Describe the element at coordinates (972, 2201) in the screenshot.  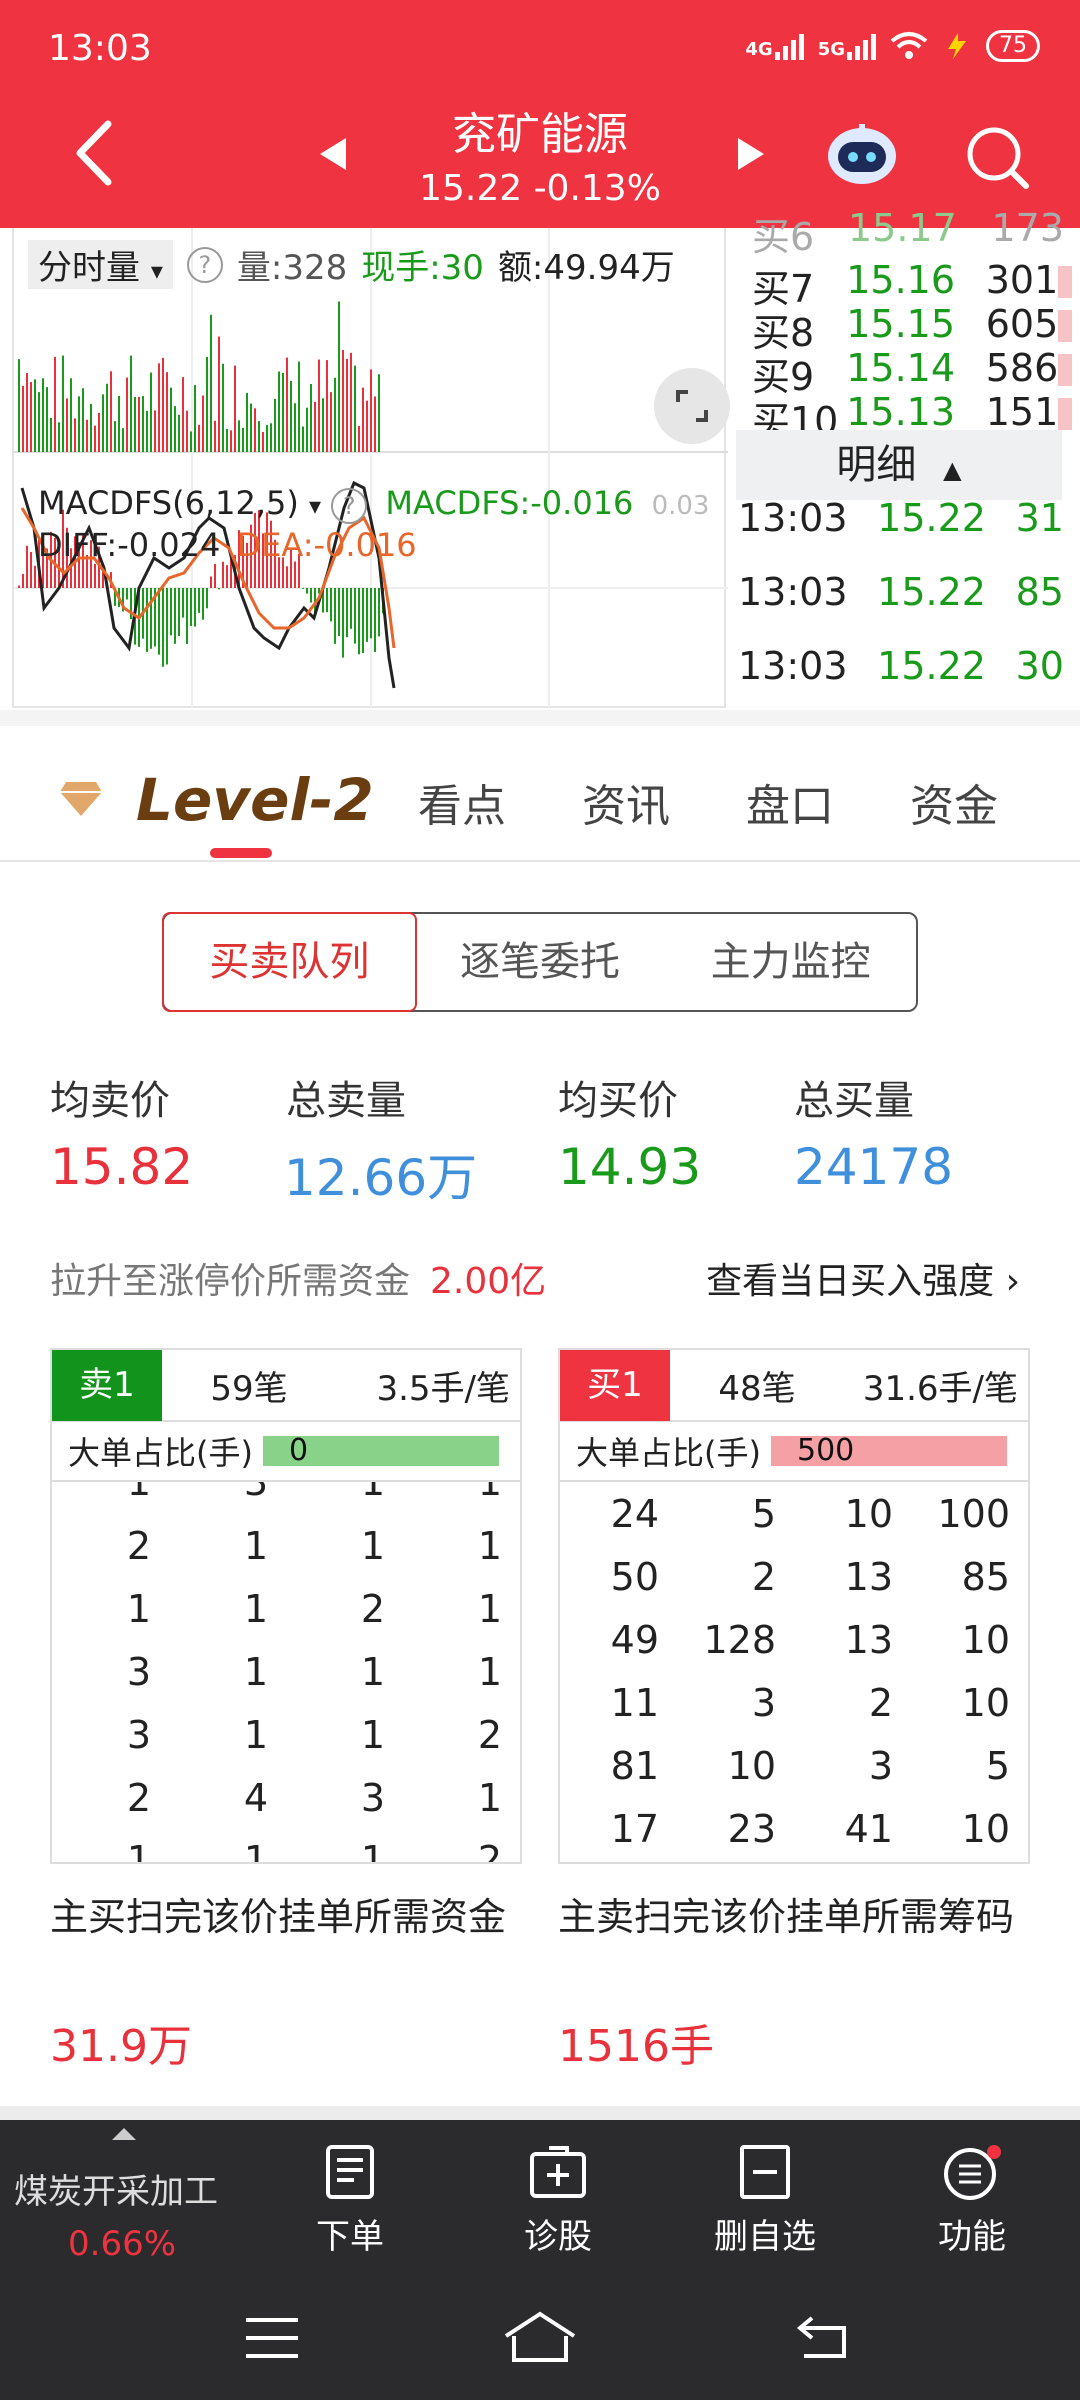
I see `nav-functions: 功能` at that location.